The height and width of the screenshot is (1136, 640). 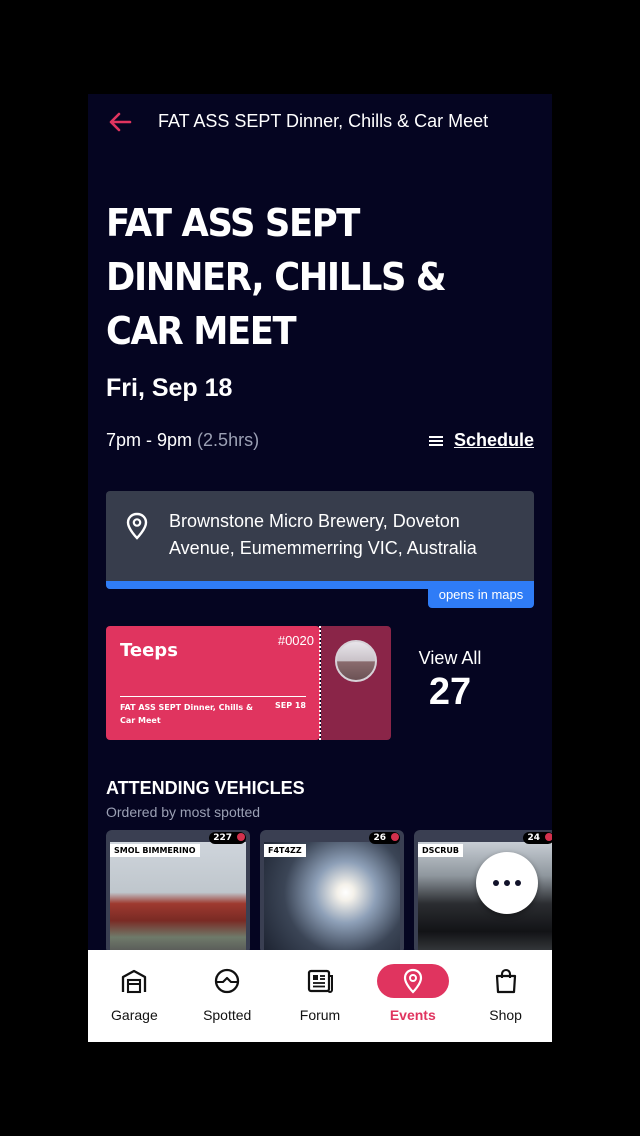 I want to click on tab-shop: Shop, so click(x=505, y=996).